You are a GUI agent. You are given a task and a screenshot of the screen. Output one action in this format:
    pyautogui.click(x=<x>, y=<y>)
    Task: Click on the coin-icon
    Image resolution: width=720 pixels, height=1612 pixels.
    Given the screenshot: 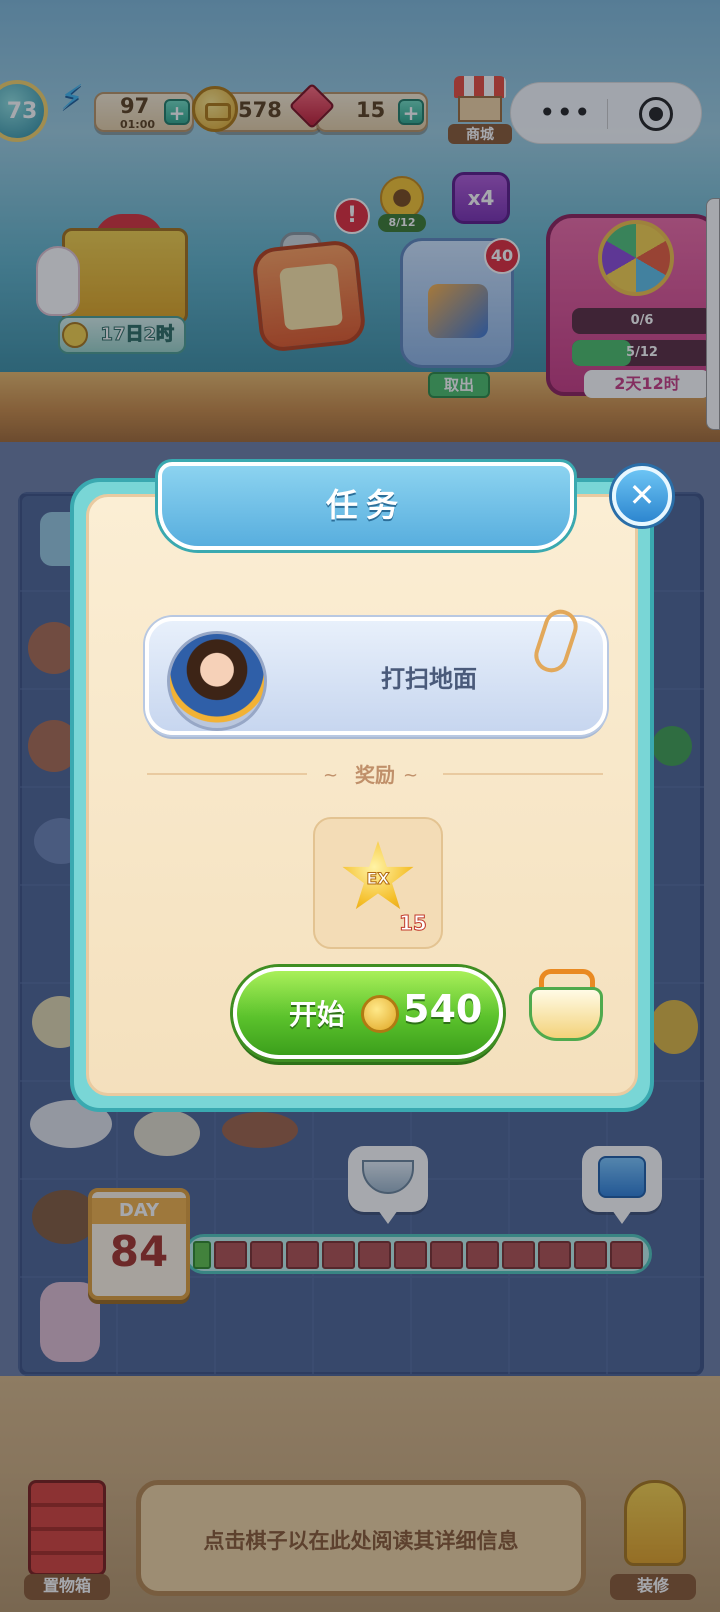 What is the action you would take?
    pyautogui.click(x=380, y=1014)
    